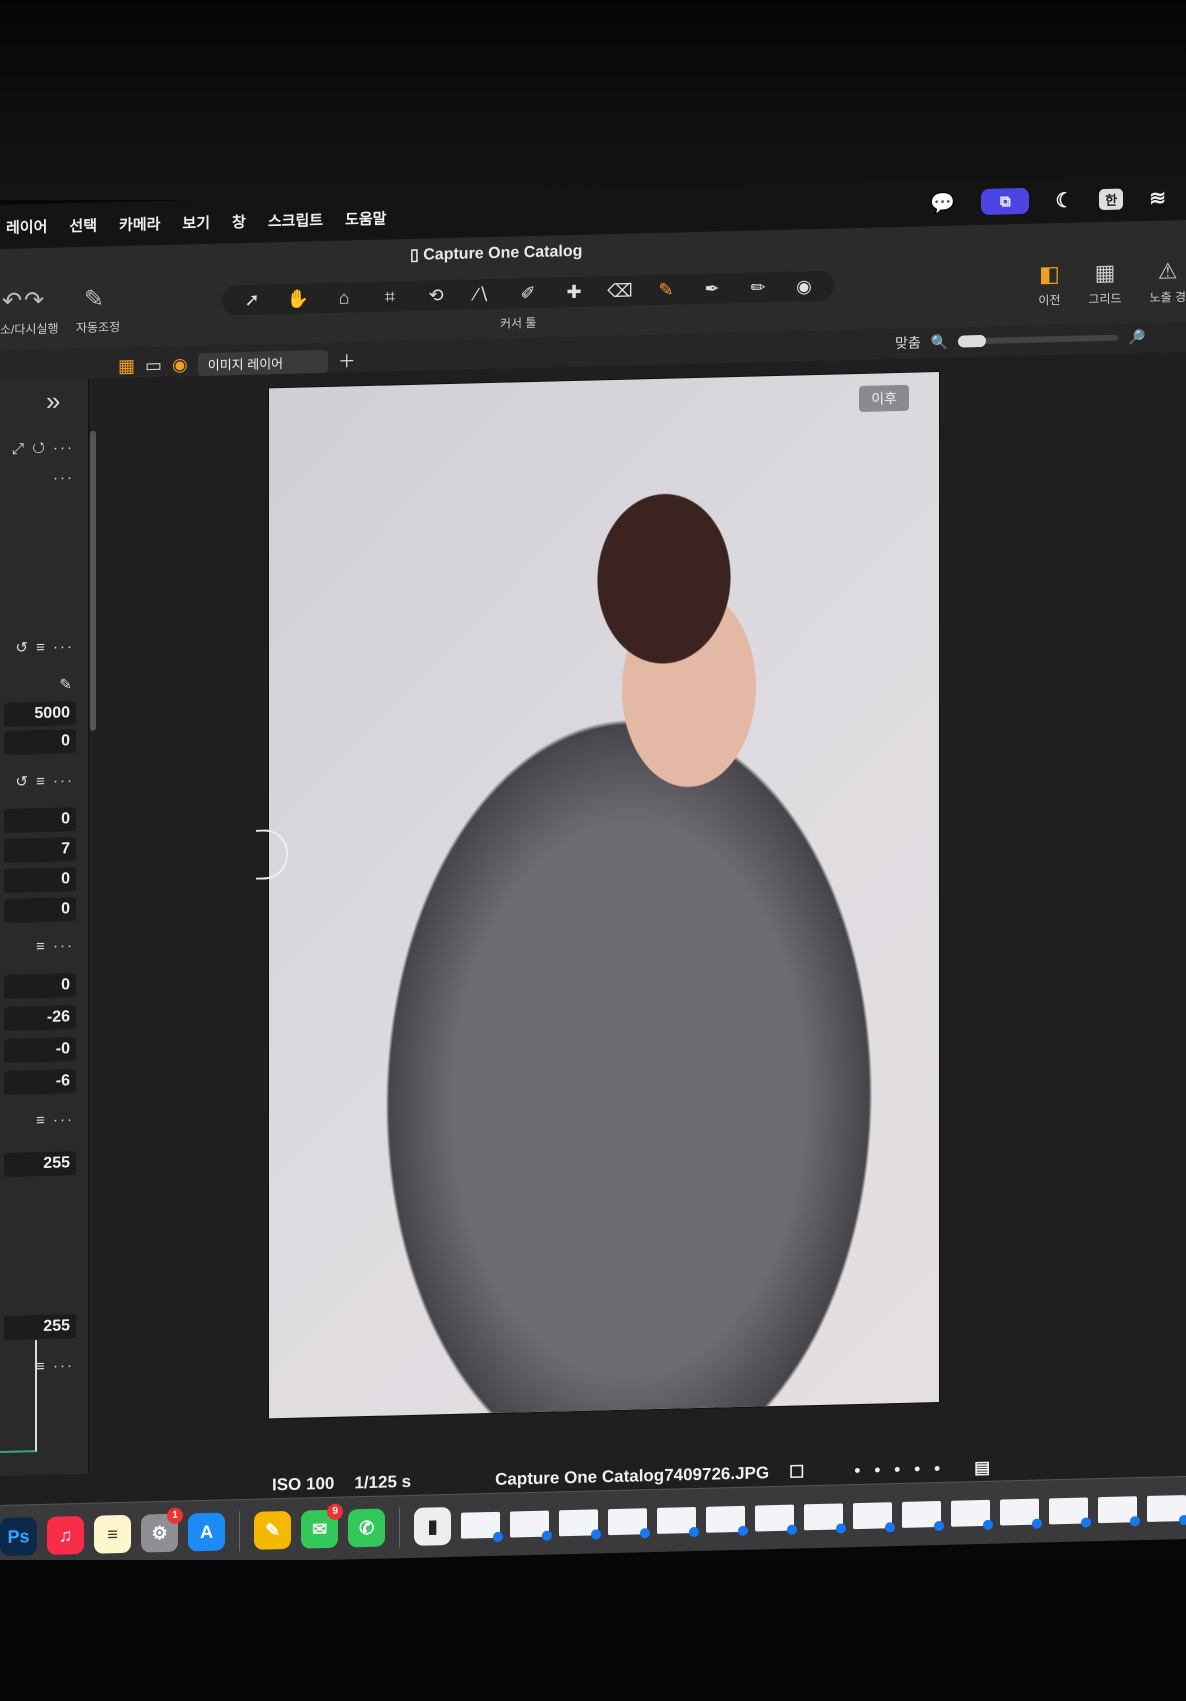  What do you see at coordinates (207, 1532) in the screenshot?
I see `app-store-icon: A` at bounding box center [207, 1532].